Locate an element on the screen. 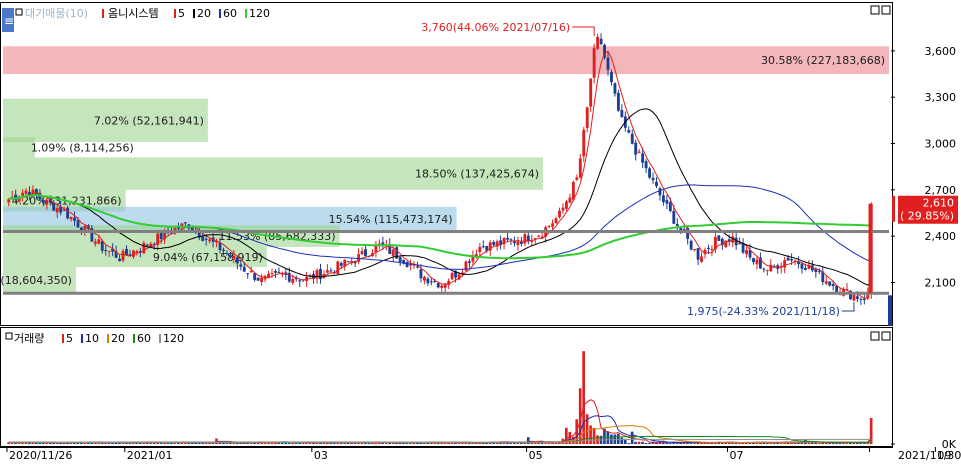  legend-checkbox-icon is located at coordinates (19, 12).